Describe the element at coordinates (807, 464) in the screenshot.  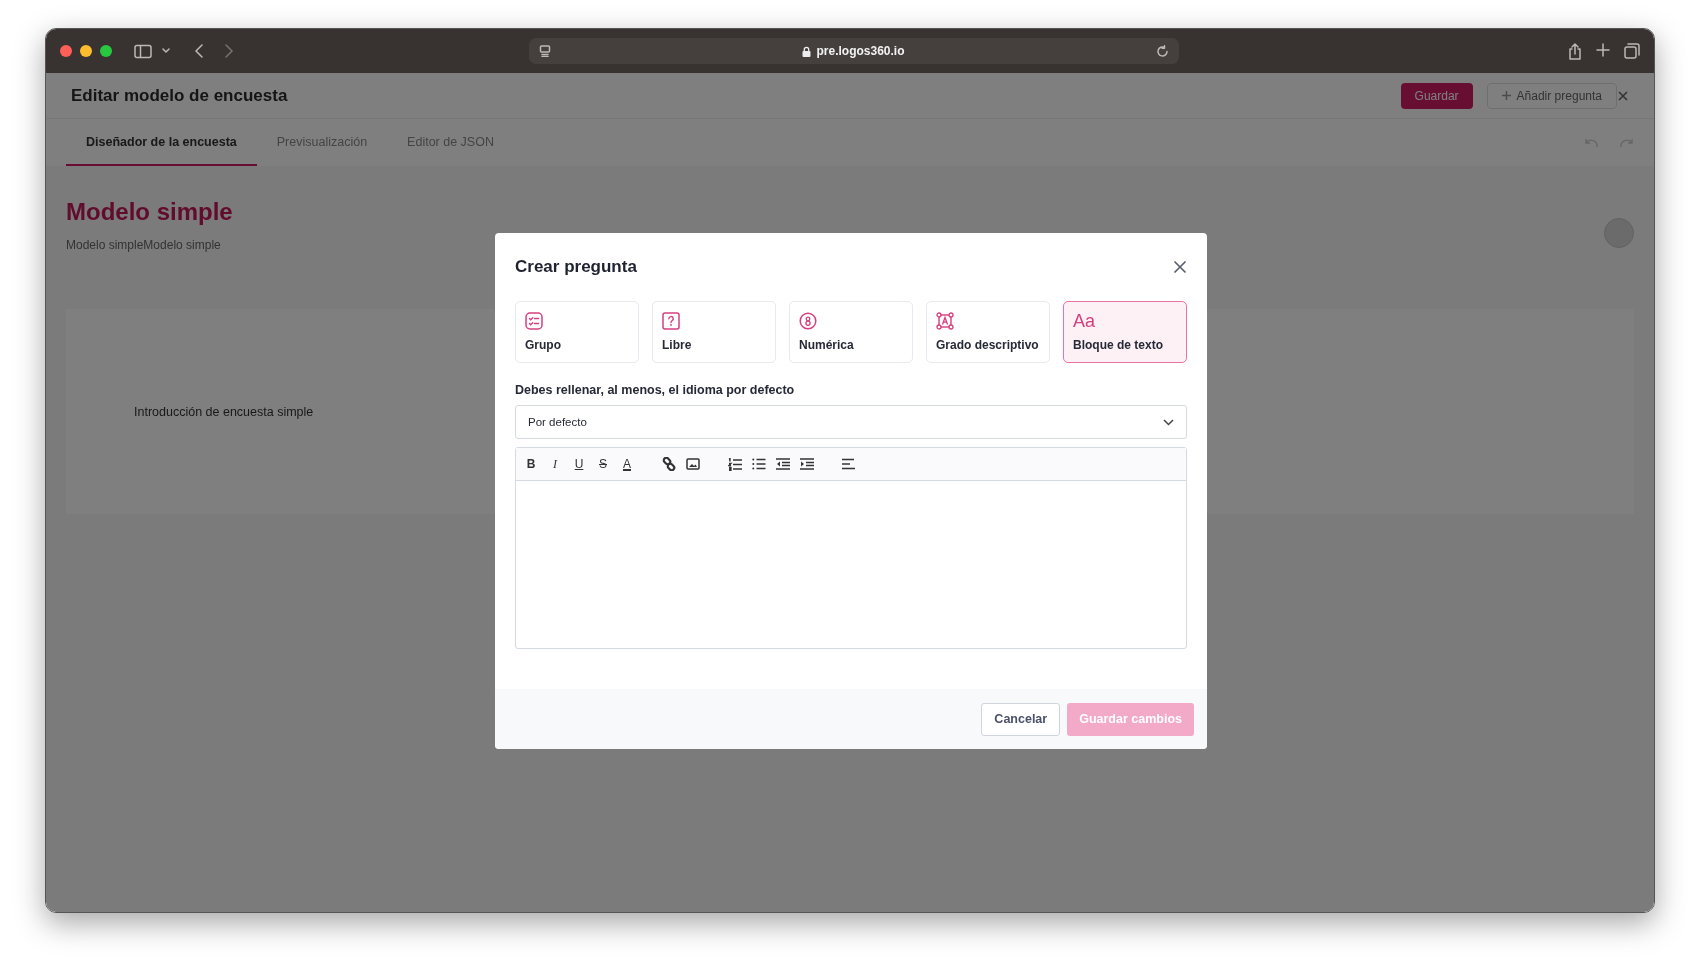
I see `indent-icon` at that location.